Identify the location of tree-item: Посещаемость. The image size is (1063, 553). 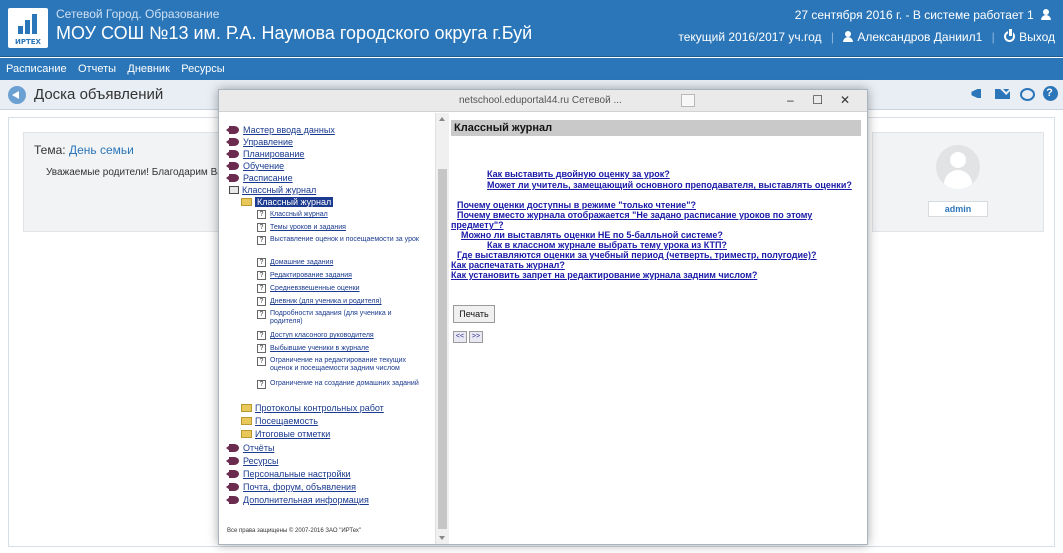
(279, 421).